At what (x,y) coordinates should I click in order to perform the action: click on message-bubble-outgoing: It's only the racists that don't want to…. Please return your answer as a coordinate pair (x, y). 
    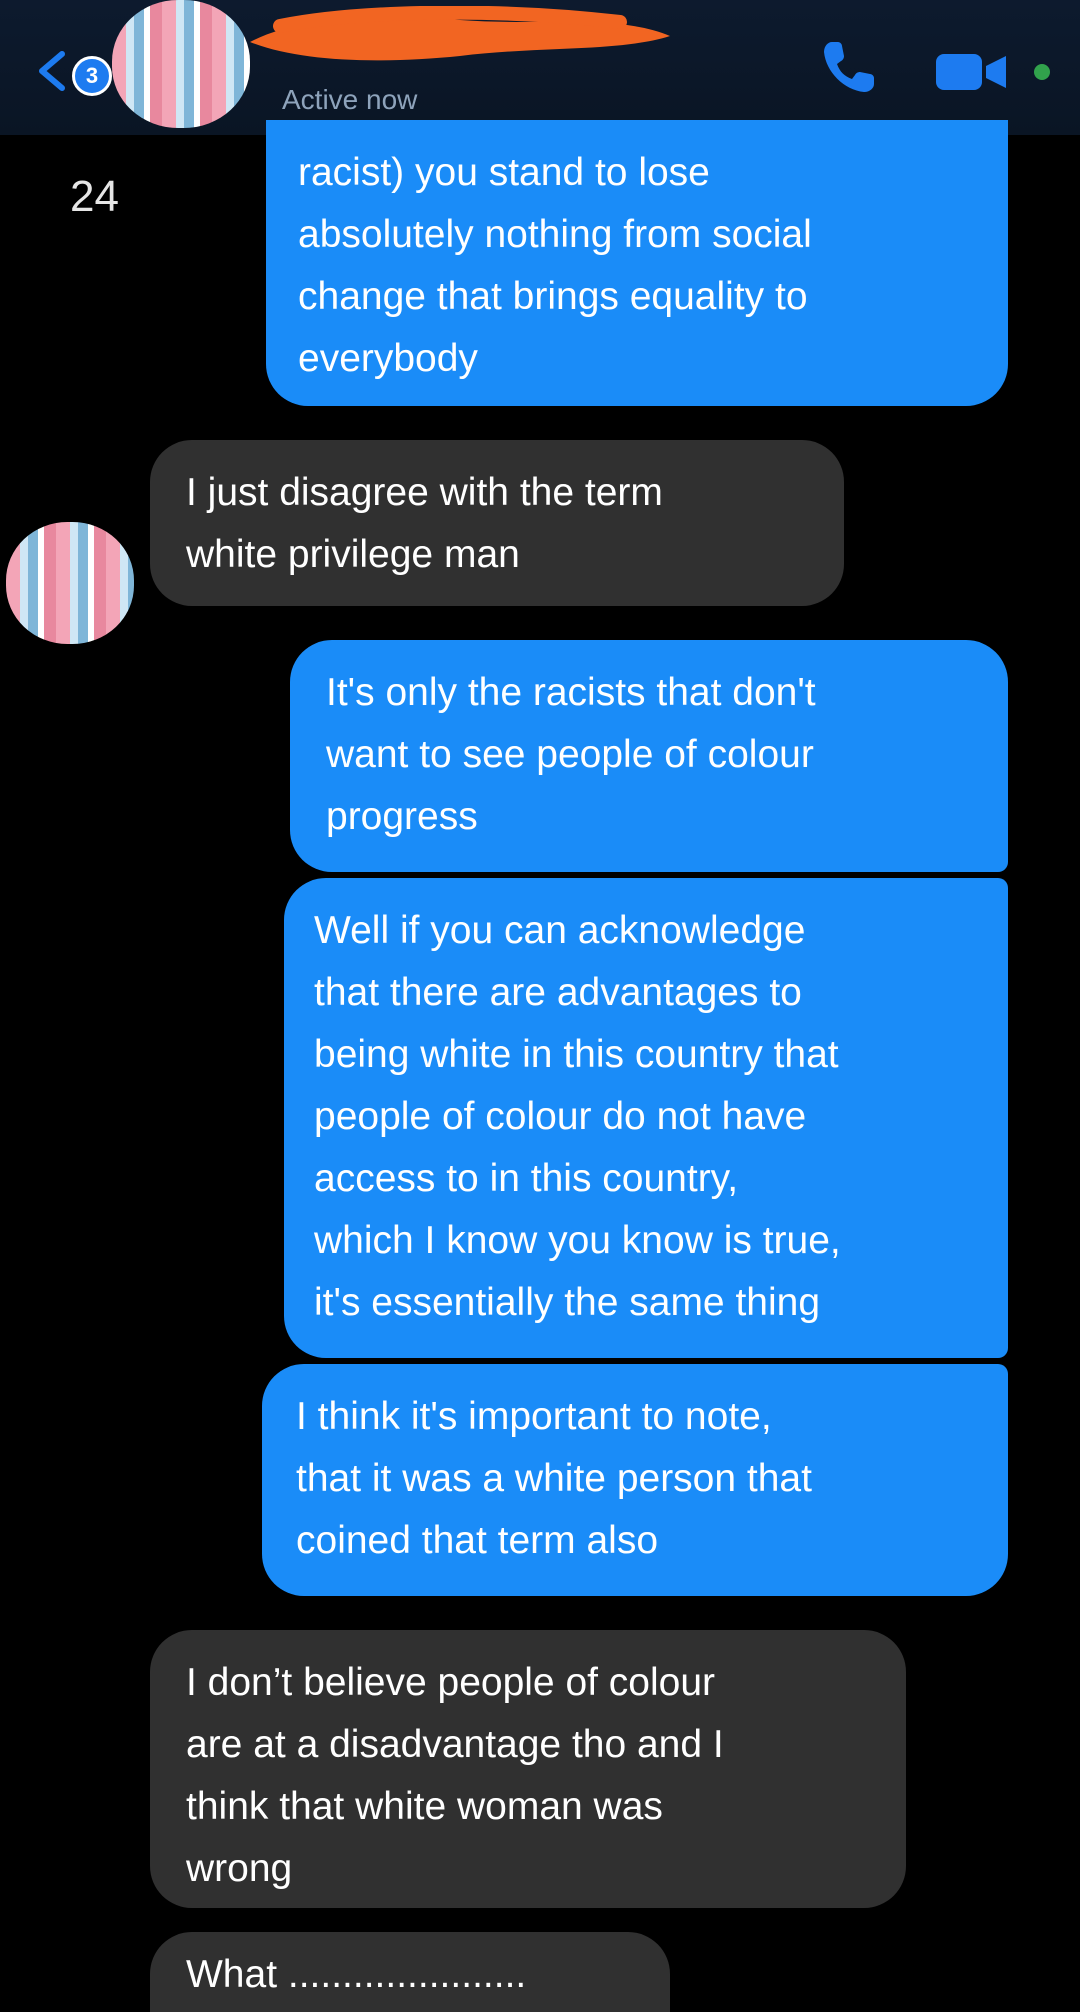
    Looking at the image, I should click on (649, 756).